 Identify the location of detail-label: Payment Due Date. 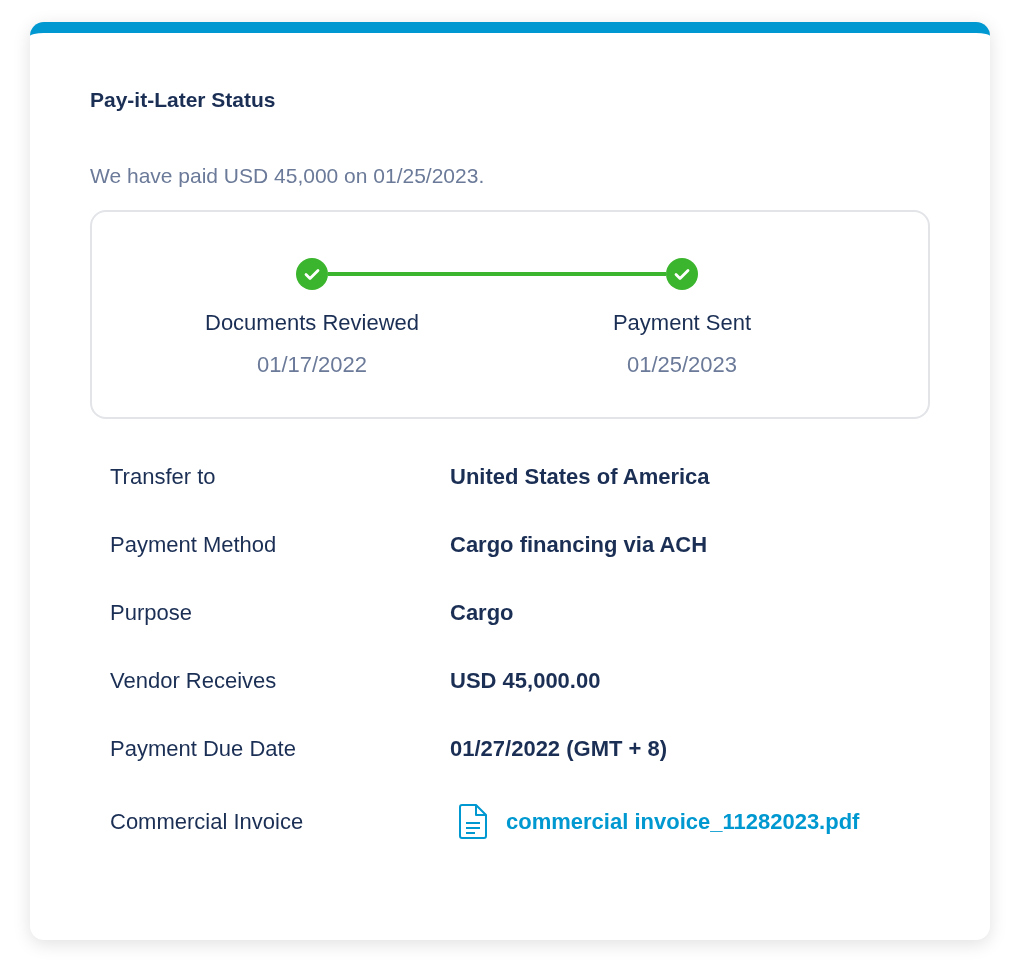
(203, 749).